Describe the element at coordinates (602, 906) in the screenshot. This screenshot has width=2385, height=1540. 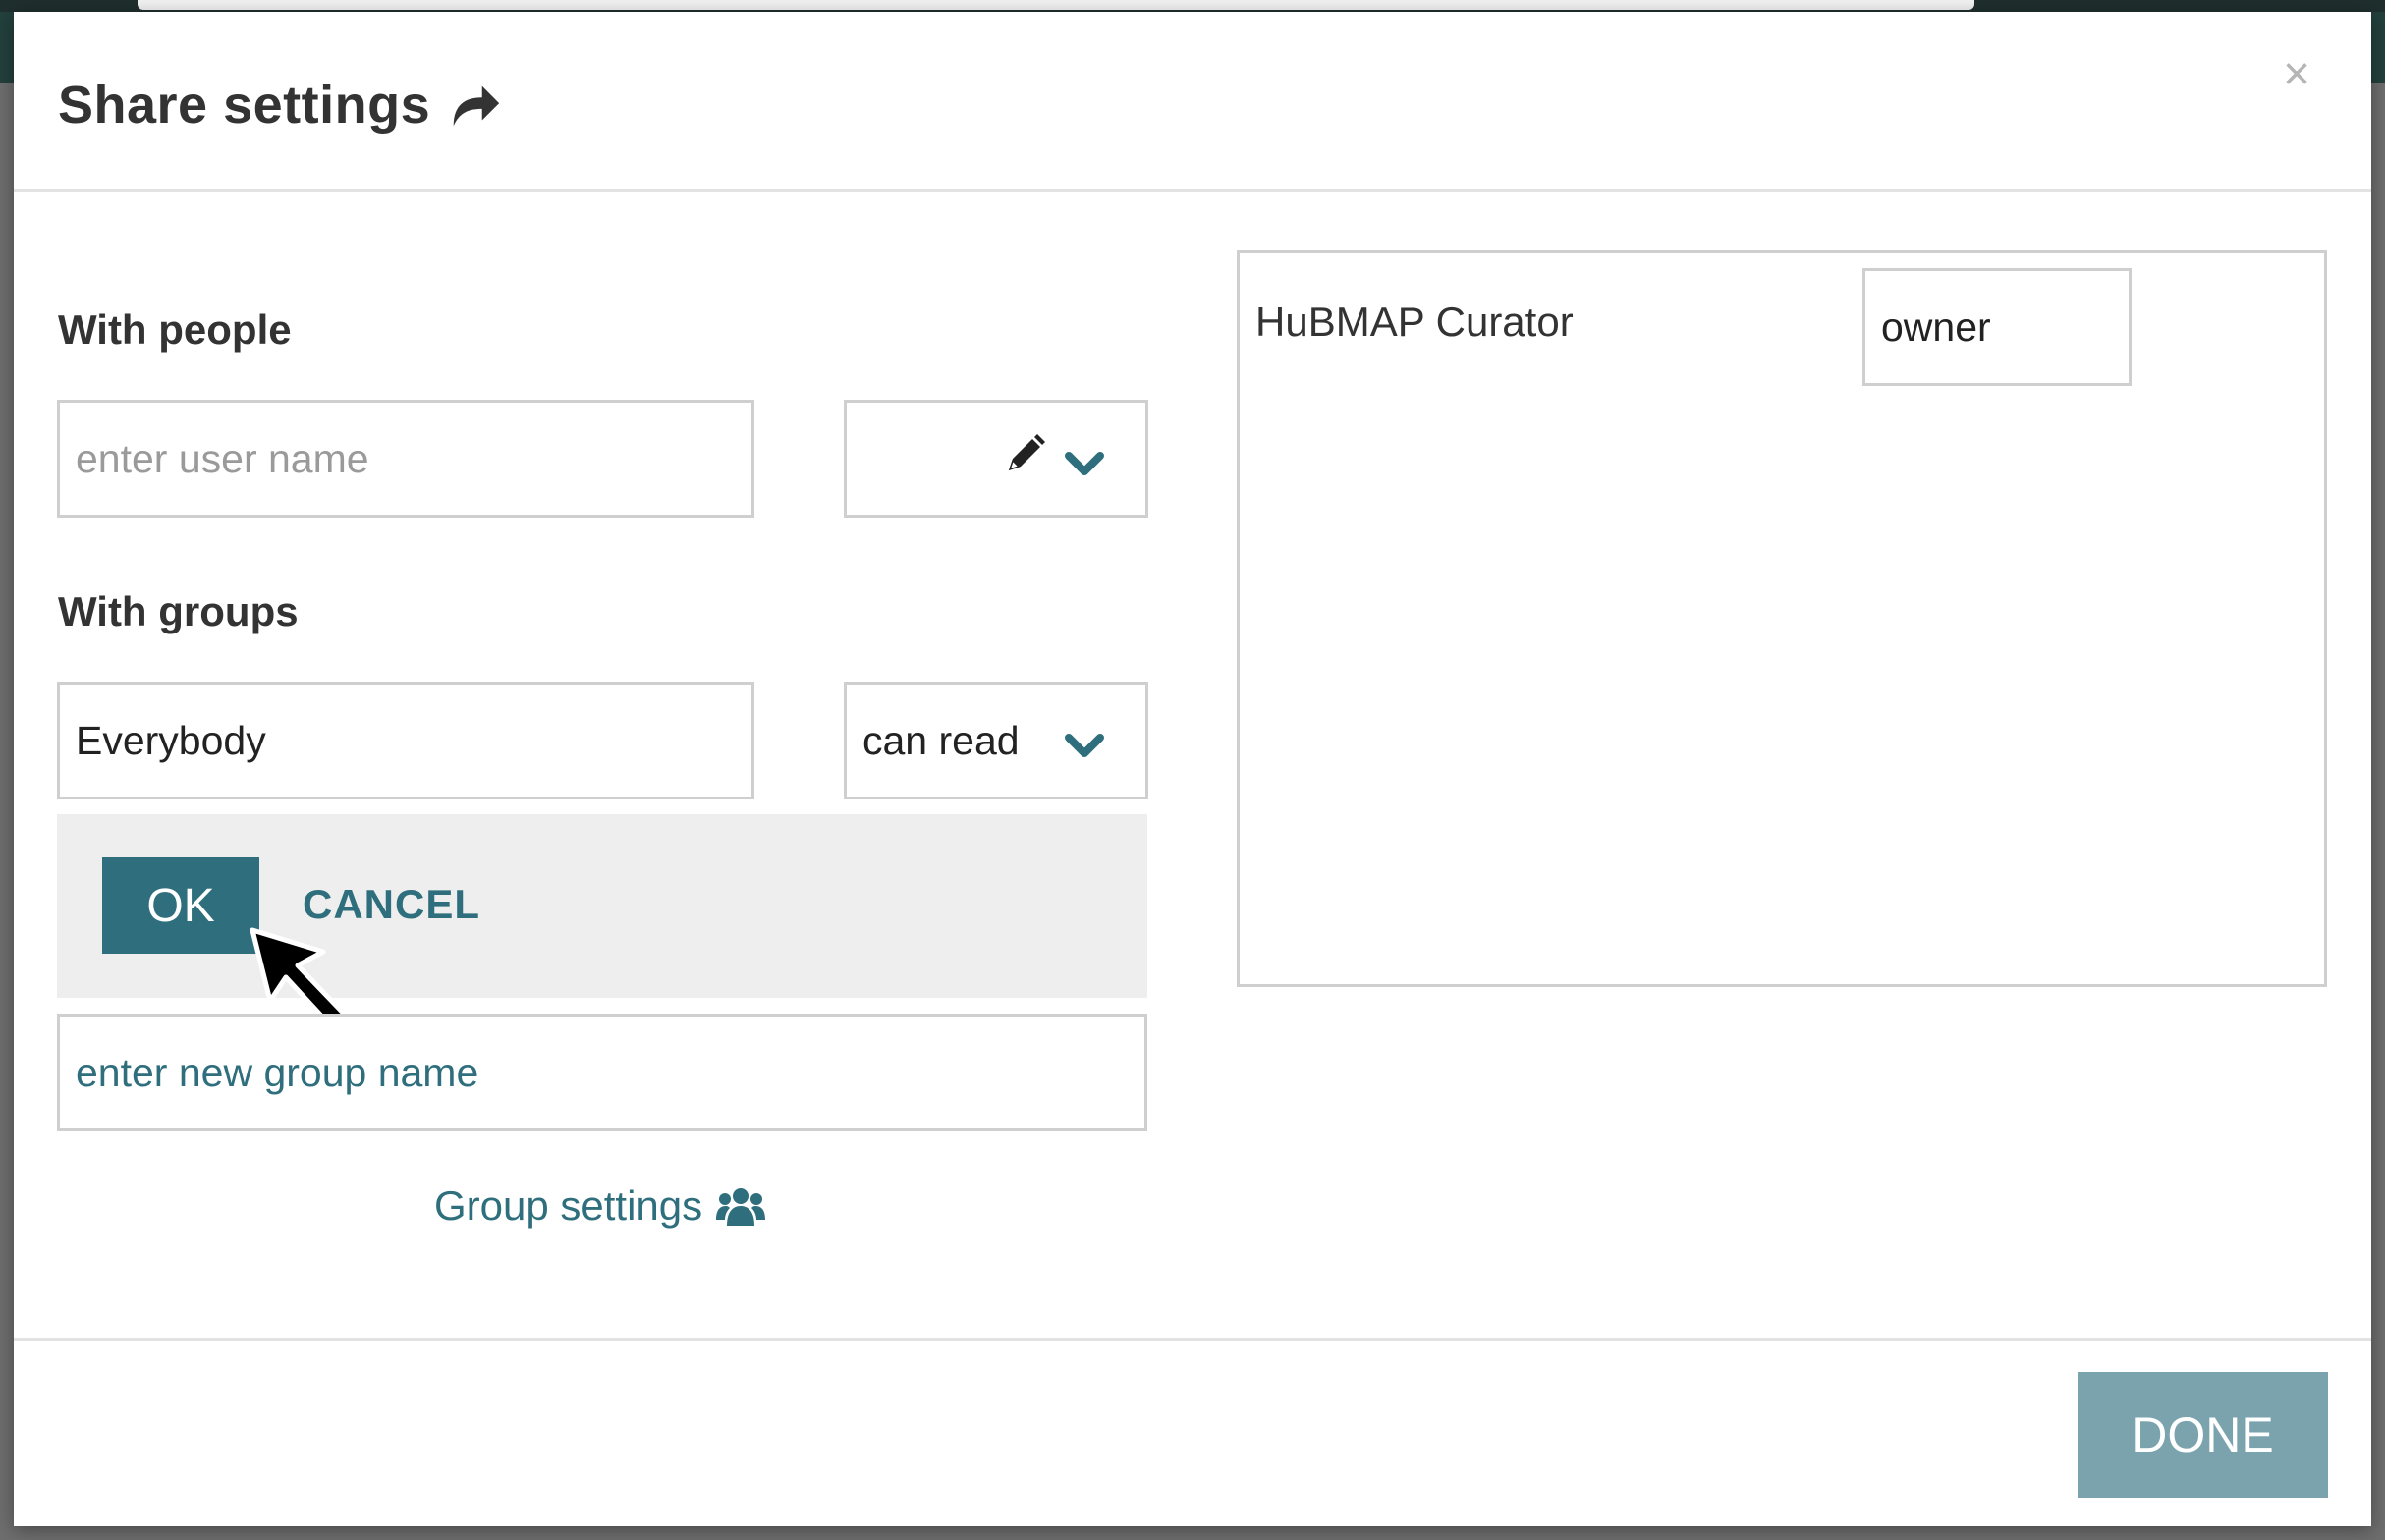
I see `confirm-panel: OK CANCEL` at that location.